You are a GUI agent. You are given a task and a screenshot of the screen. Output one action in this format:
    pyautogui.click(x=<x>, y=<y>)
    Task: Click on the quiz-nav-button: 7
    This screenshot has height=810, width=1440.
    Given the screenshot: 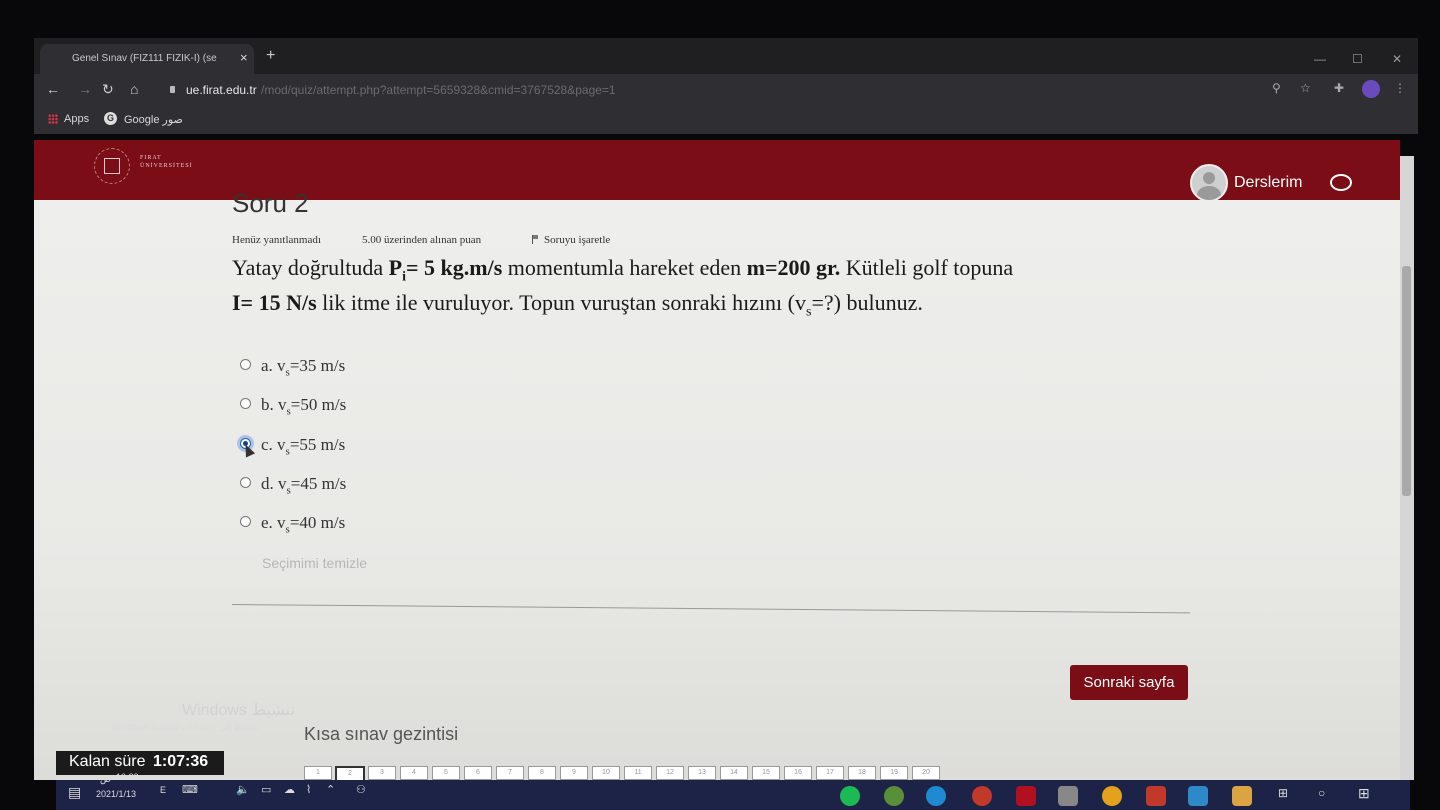 What is the action you would take?
    pyautogui.click(x=510, y=773)
    